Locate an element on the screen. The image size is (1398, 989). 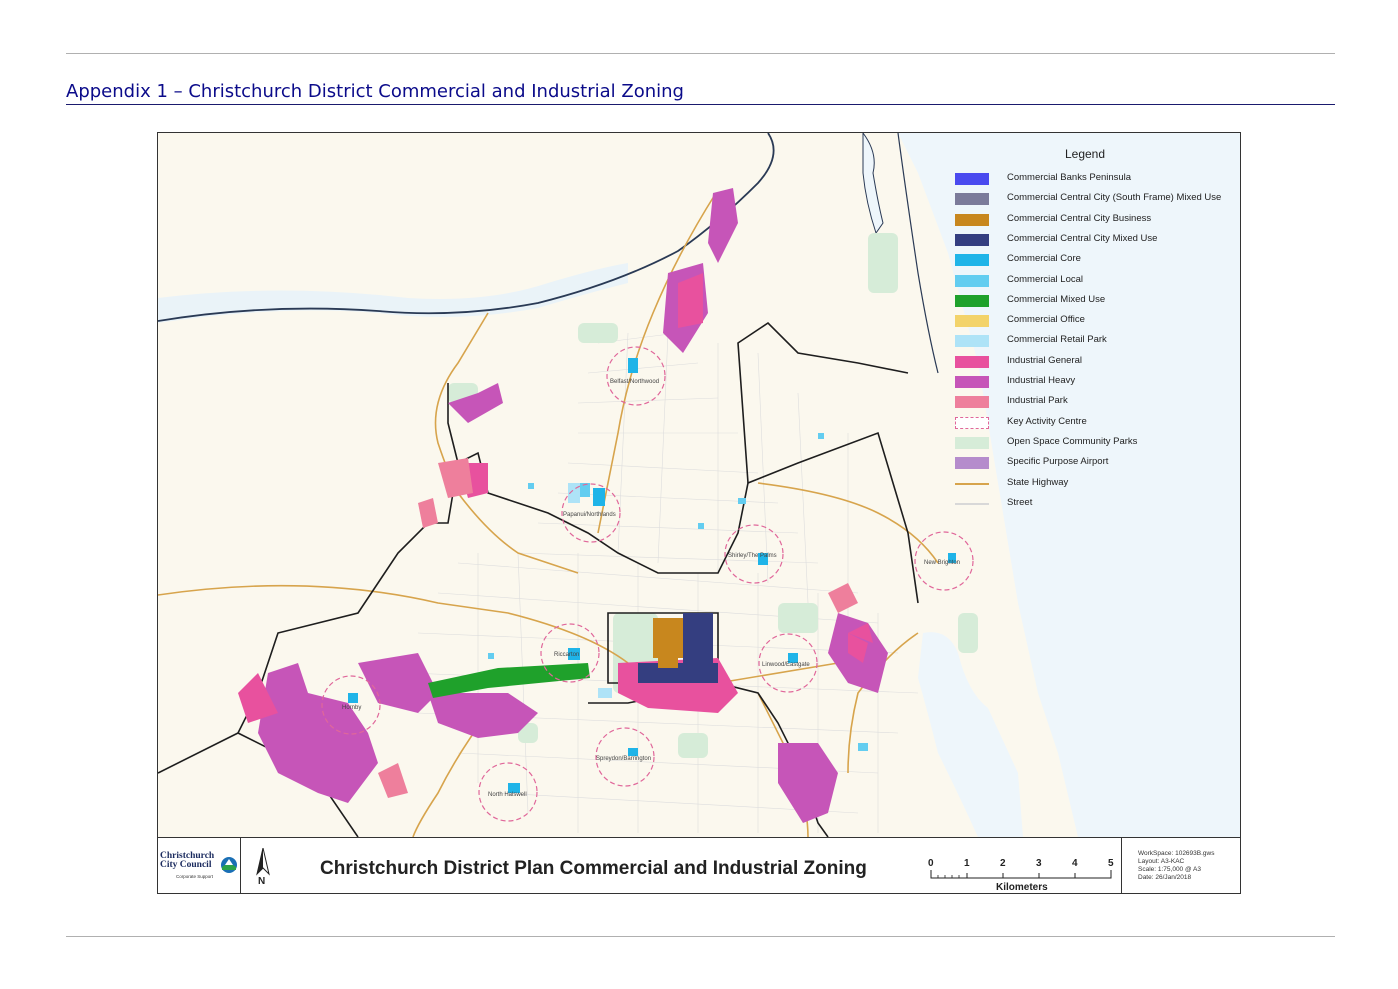
legend-item: Commercial Mixed Use is located at coordinates (1095, 301).